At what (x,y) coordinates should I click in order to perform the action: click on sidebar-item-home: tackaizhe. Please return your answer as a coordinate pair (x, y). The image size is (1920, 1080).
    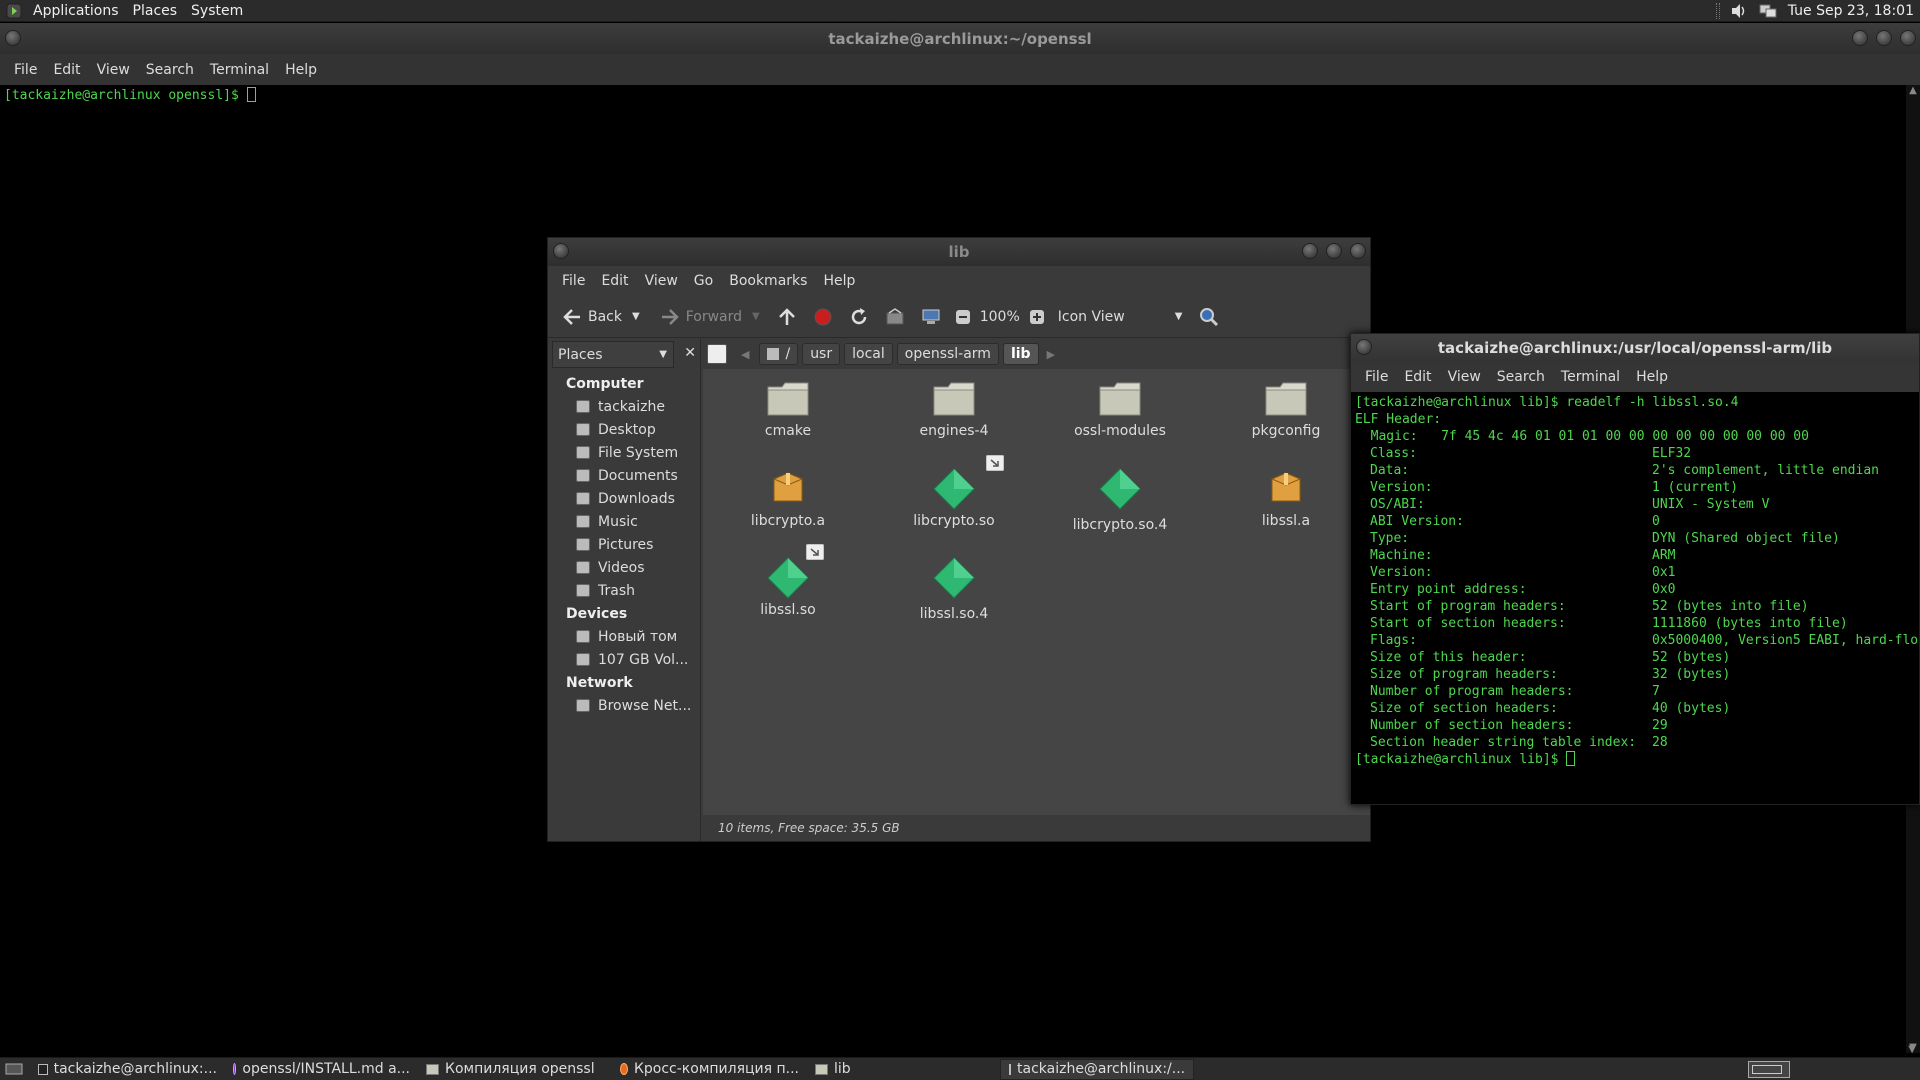
    Looking at the image, I should click on (624, 406).